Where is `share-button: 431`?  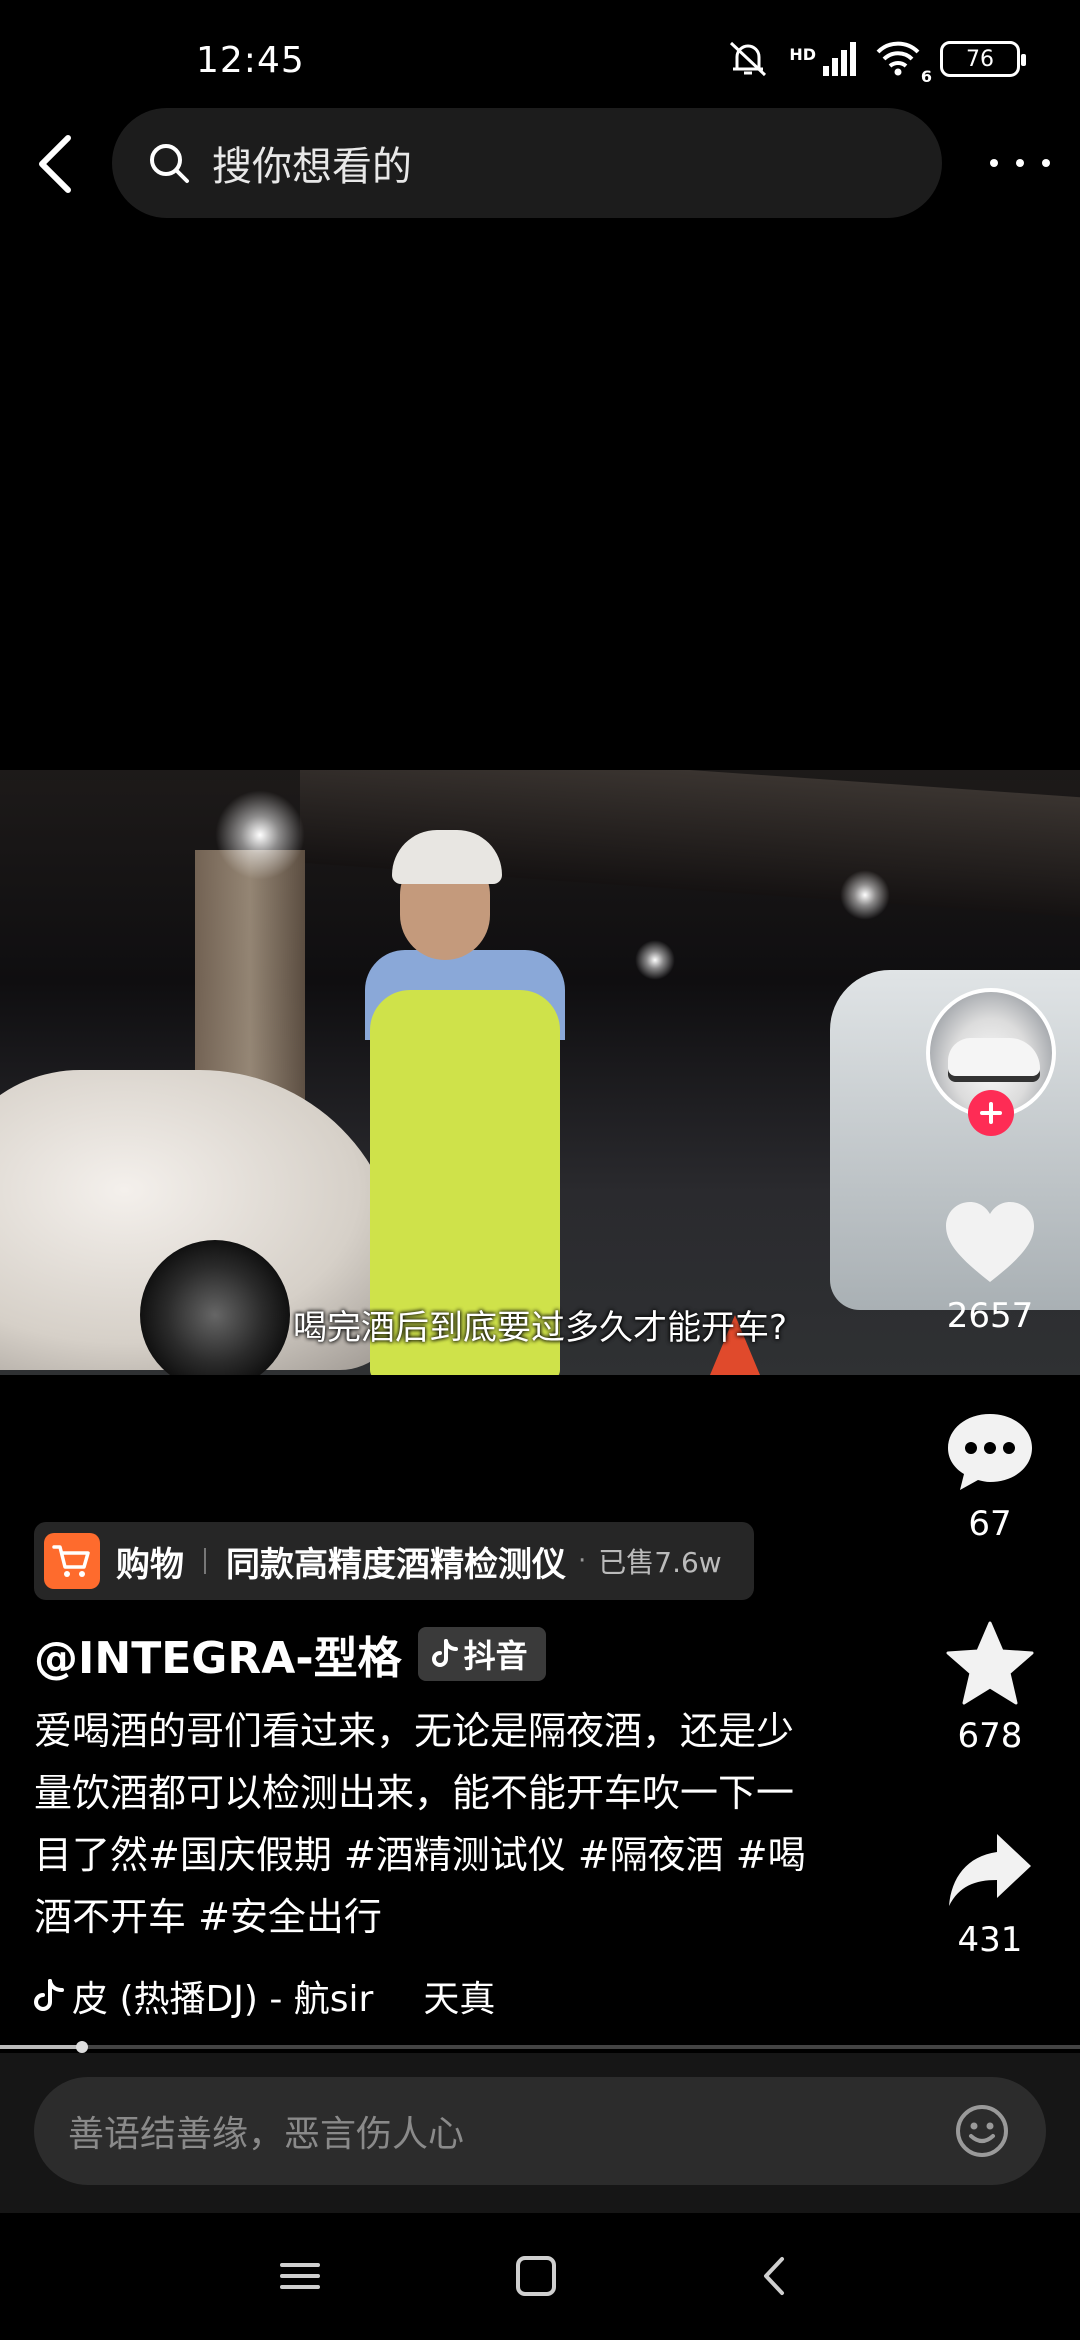
share-button: 431 is located at coordinates (990, 1895).